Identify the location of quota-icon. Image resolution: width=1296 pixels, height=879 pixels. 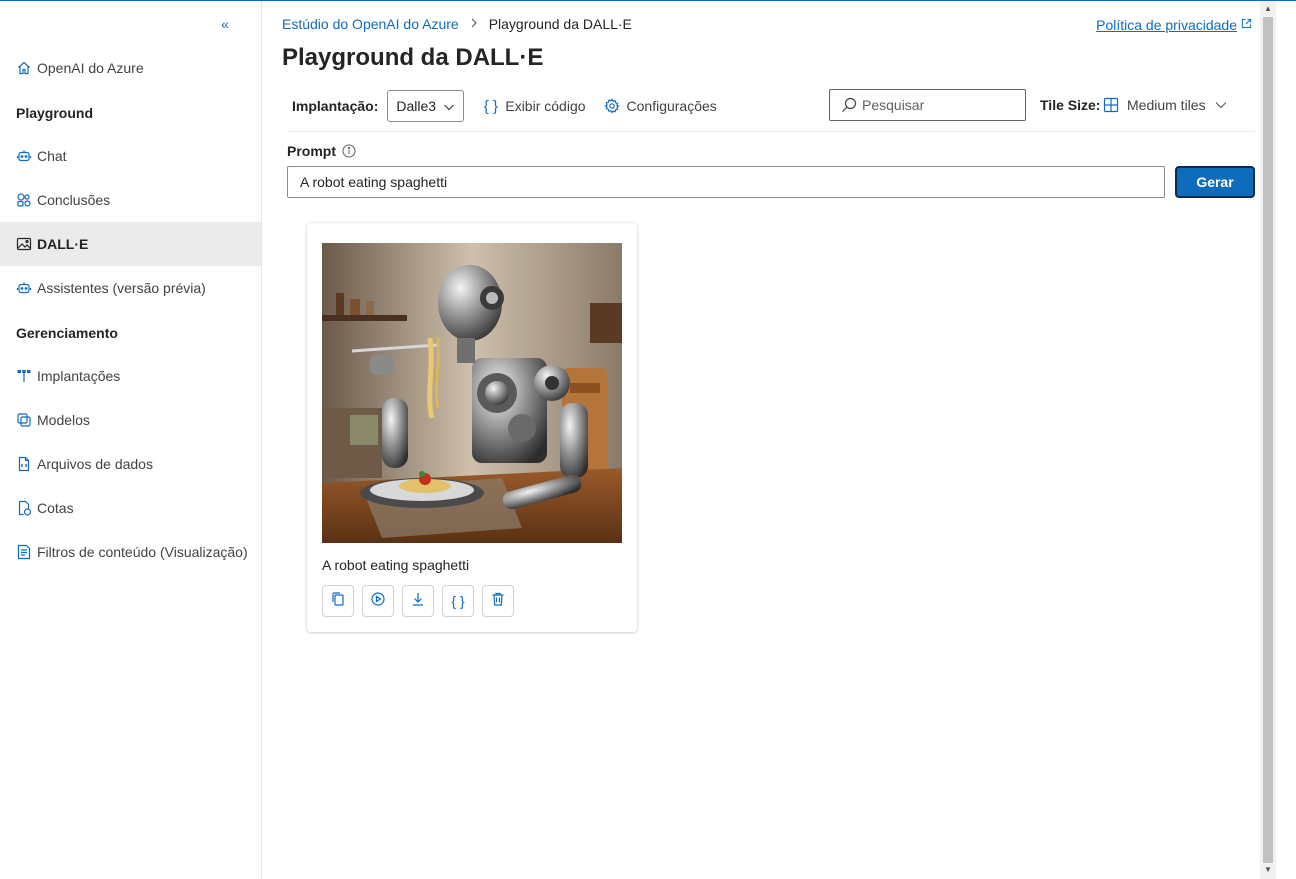
(24, 508).